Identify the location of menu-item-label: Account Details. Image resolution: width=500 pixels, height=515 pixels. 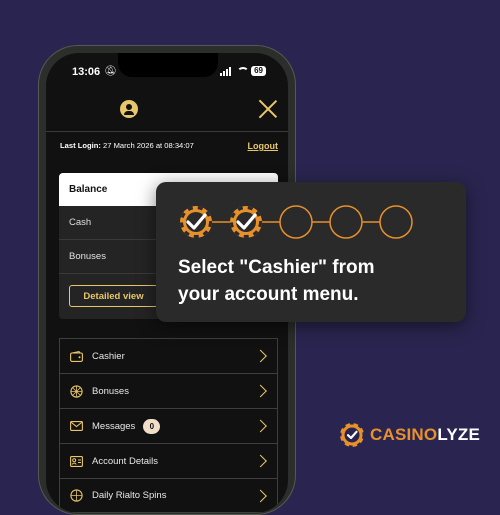
(125, 461).